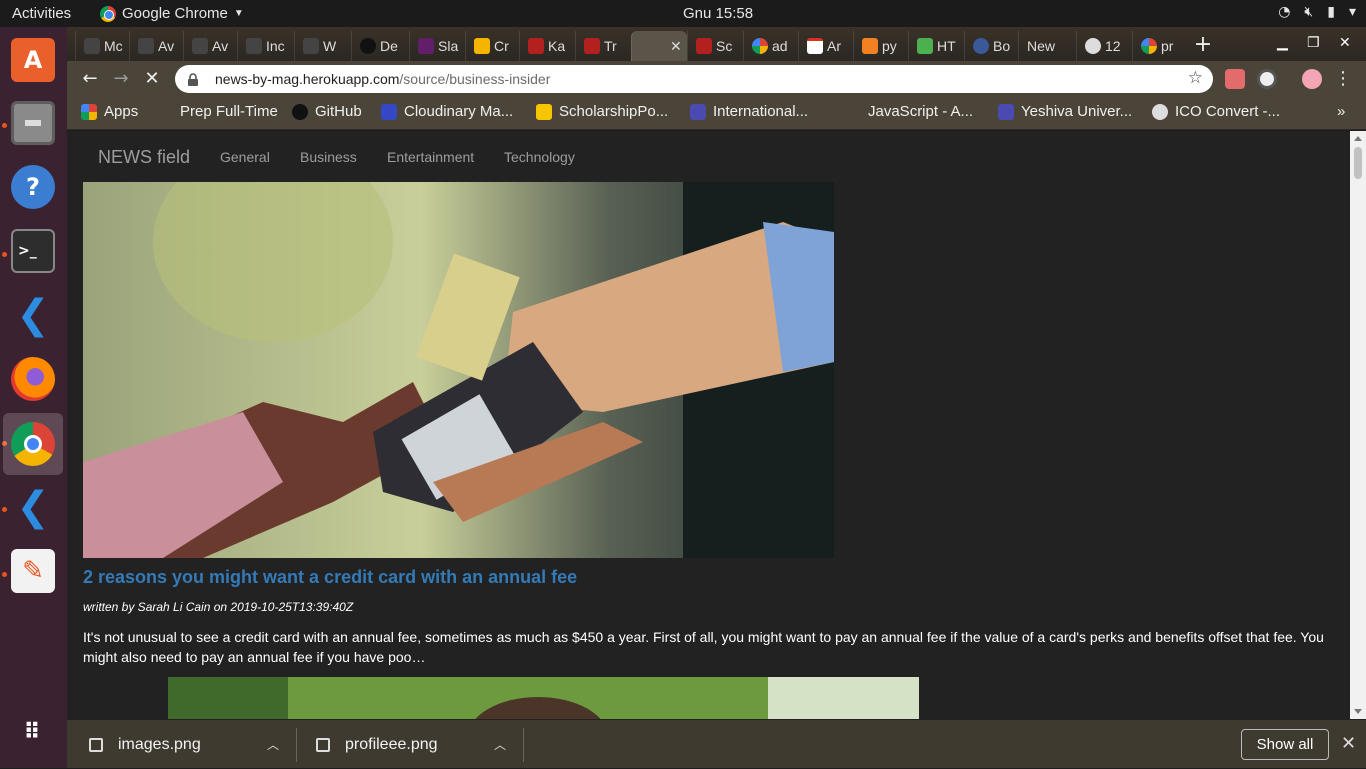 This screenshot has width=1366, height=769. Describe the element at coordinates (416, 744) in the screenshot. I see `download-item: profileee.png ︿` at that location.